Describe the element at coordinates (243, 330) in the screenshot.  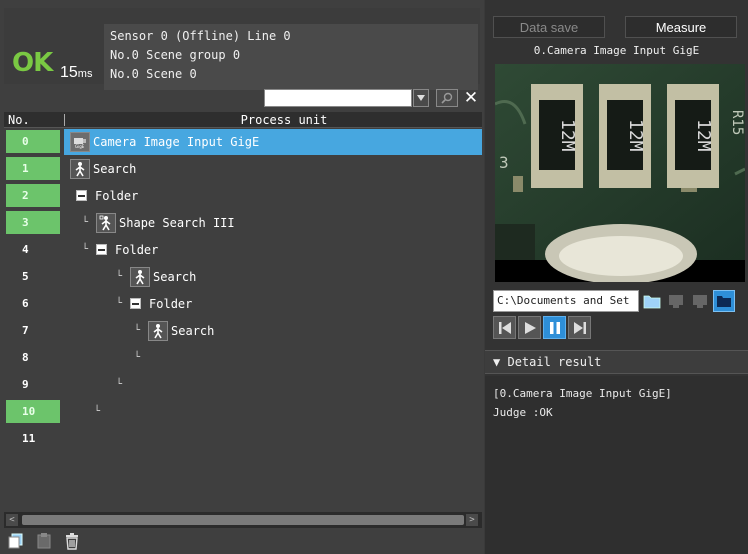
I see `table-row: 7 └ Search` at that location.